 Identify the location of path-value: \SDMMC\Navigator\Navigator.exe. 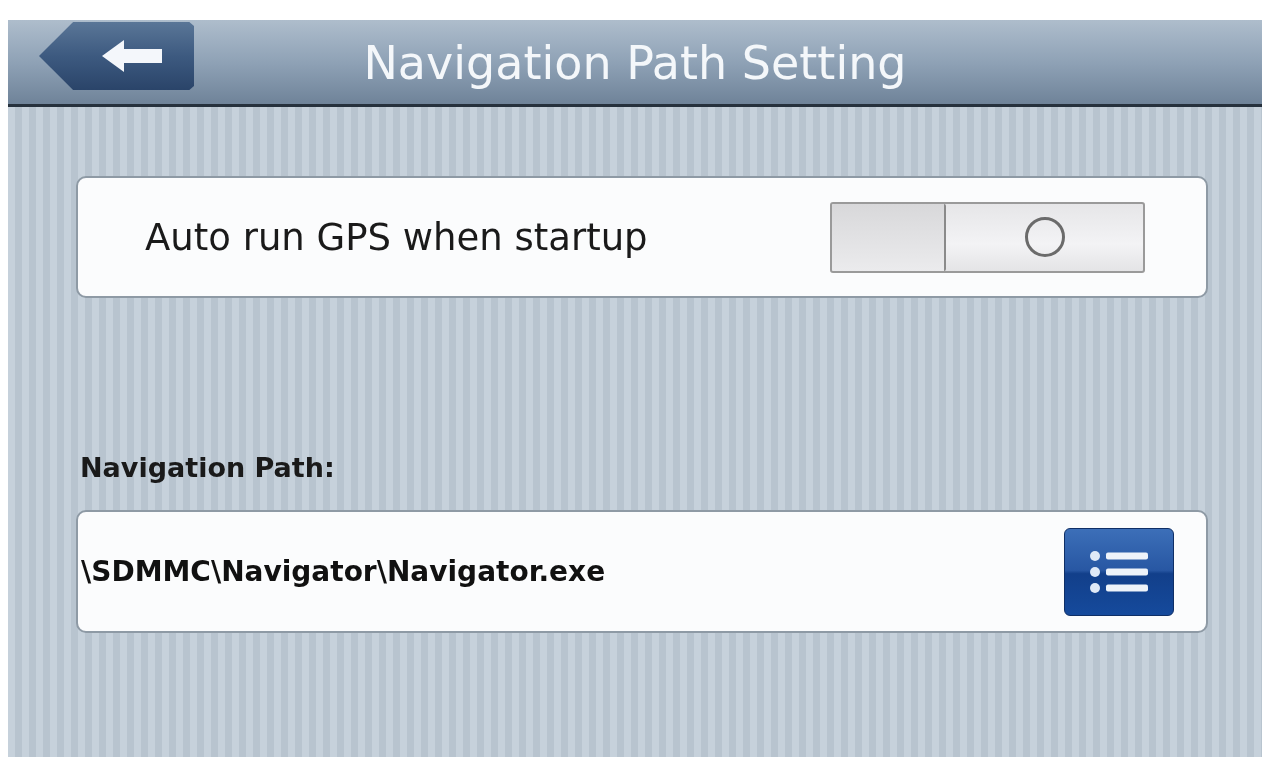
(343, 571).